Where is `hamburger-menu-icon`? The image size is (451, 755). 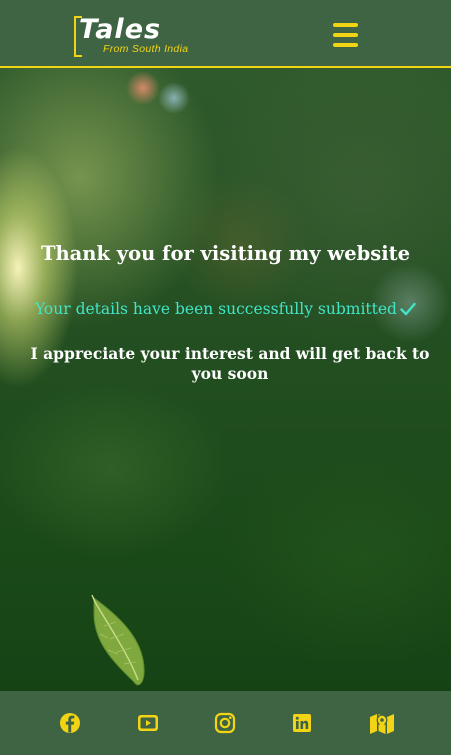
hamburger-menu-icon is located at coordinates (345, 35).